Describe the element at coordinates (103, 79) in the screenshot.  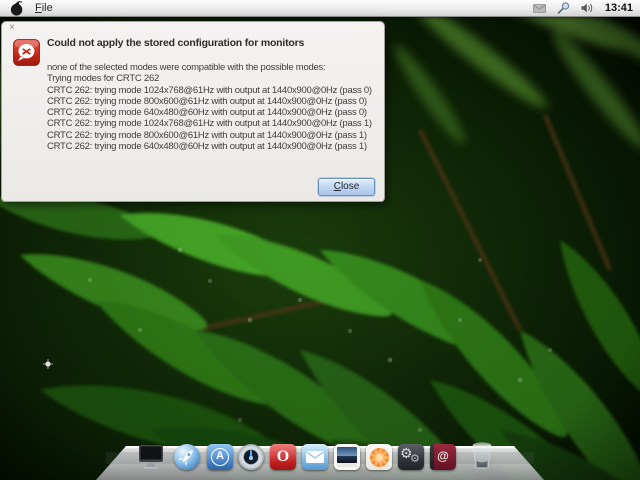
I see `message-line: Trying modes for CRTC 262` at that location.